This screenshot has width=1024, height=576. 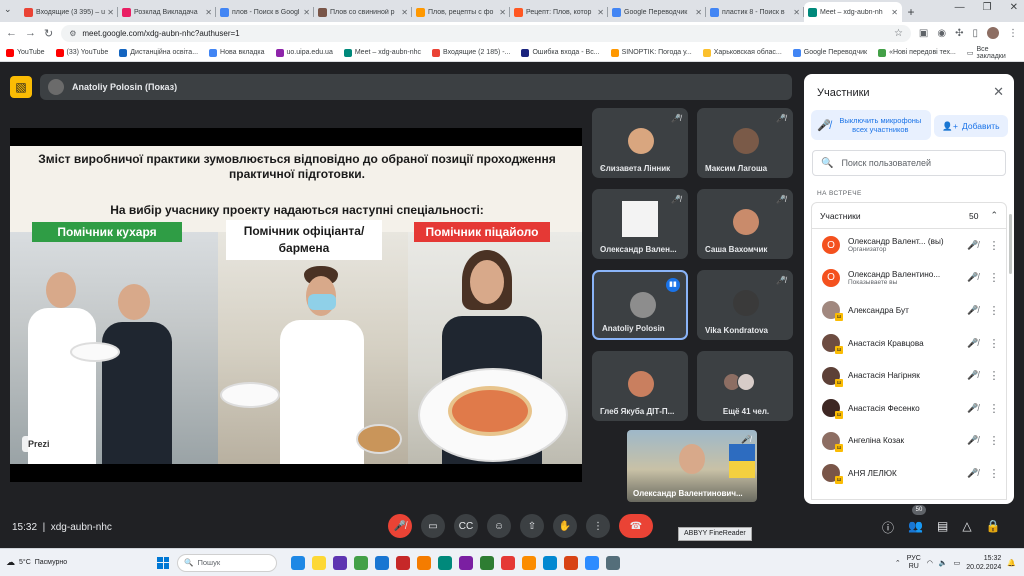 I want to click on browser-tab: Плов со свининой р ✕, so click(x=363, y=12).